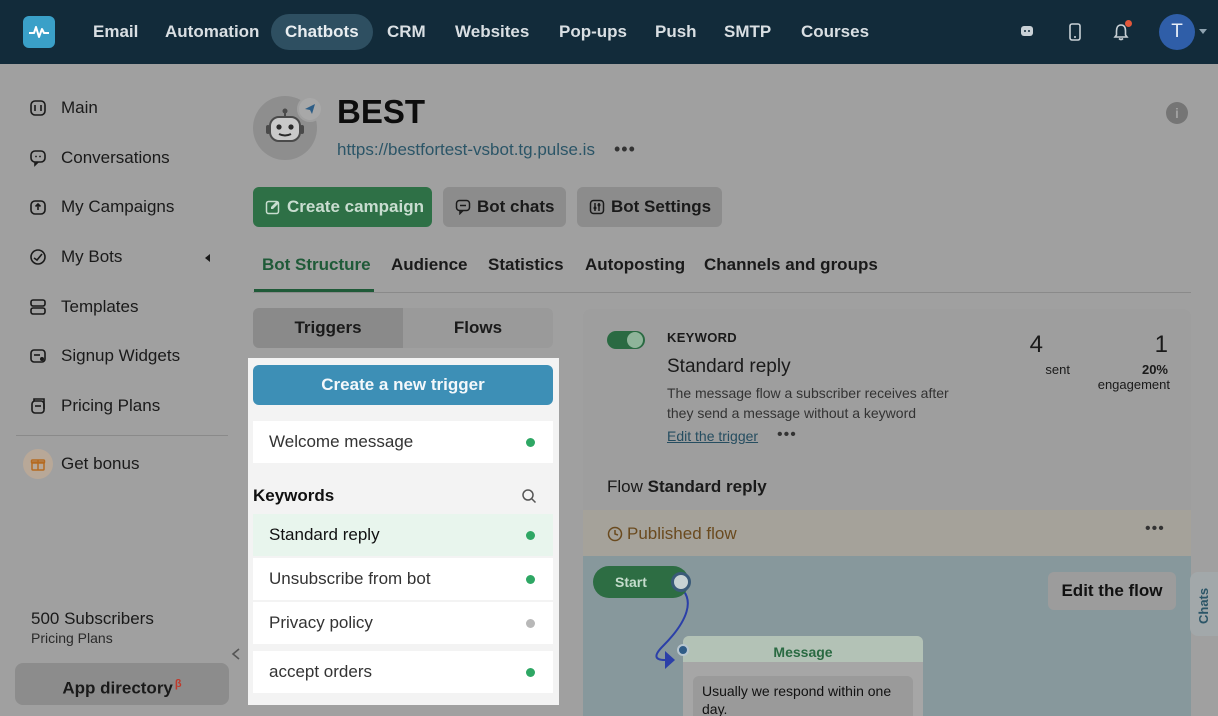 The width and height of the screenshot is (1218, 716). I want to click on sidebar-item-signup-widgets: Signup Widgets, so click(104, 356).